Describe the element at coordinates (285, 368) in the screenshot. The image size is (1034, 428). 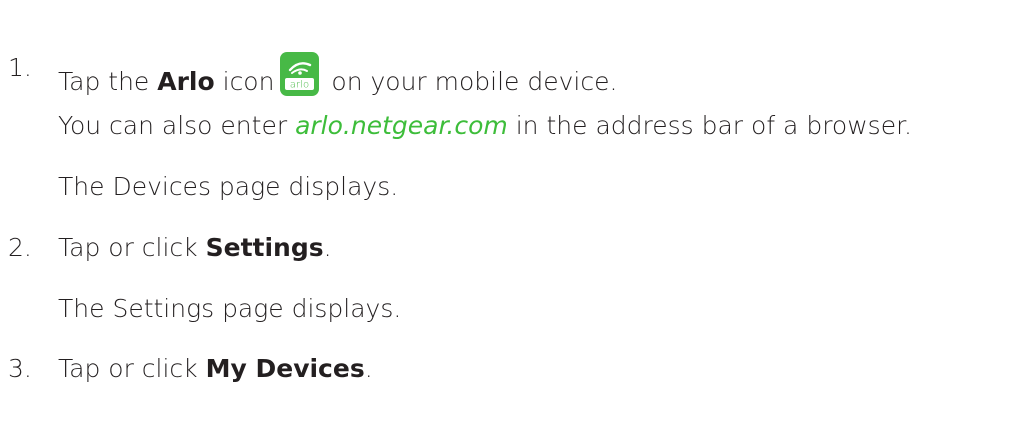
I see `step-bold-term: My Devices` at that location.